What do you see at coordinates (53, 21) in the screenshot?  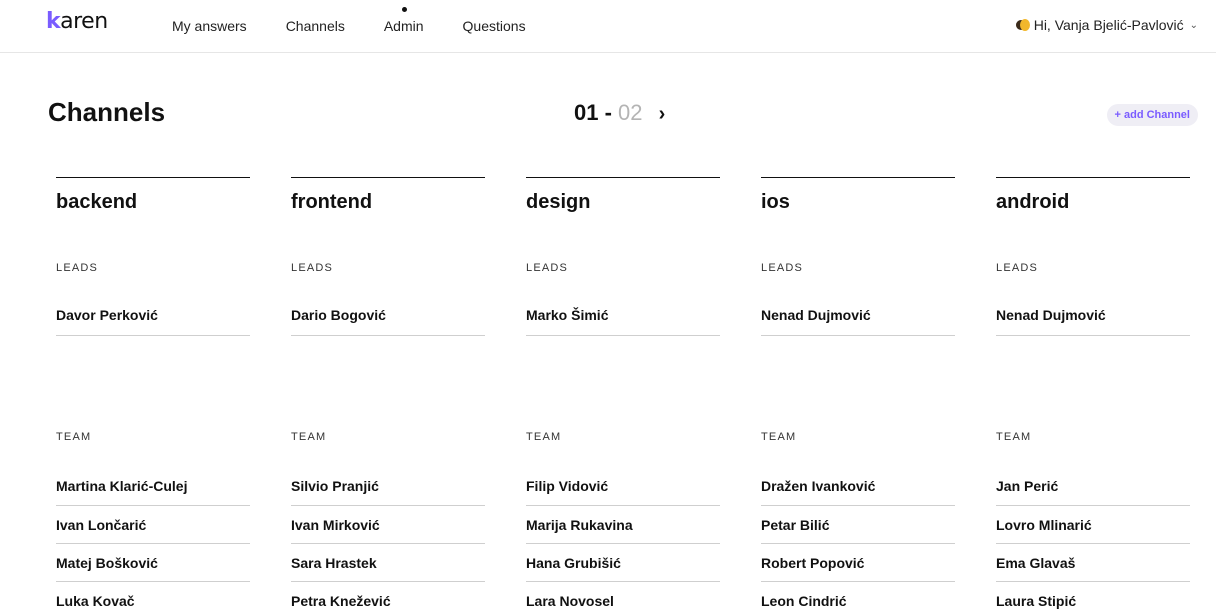 I see `logo-k-glyph: k` at bounding box center [53, 21].